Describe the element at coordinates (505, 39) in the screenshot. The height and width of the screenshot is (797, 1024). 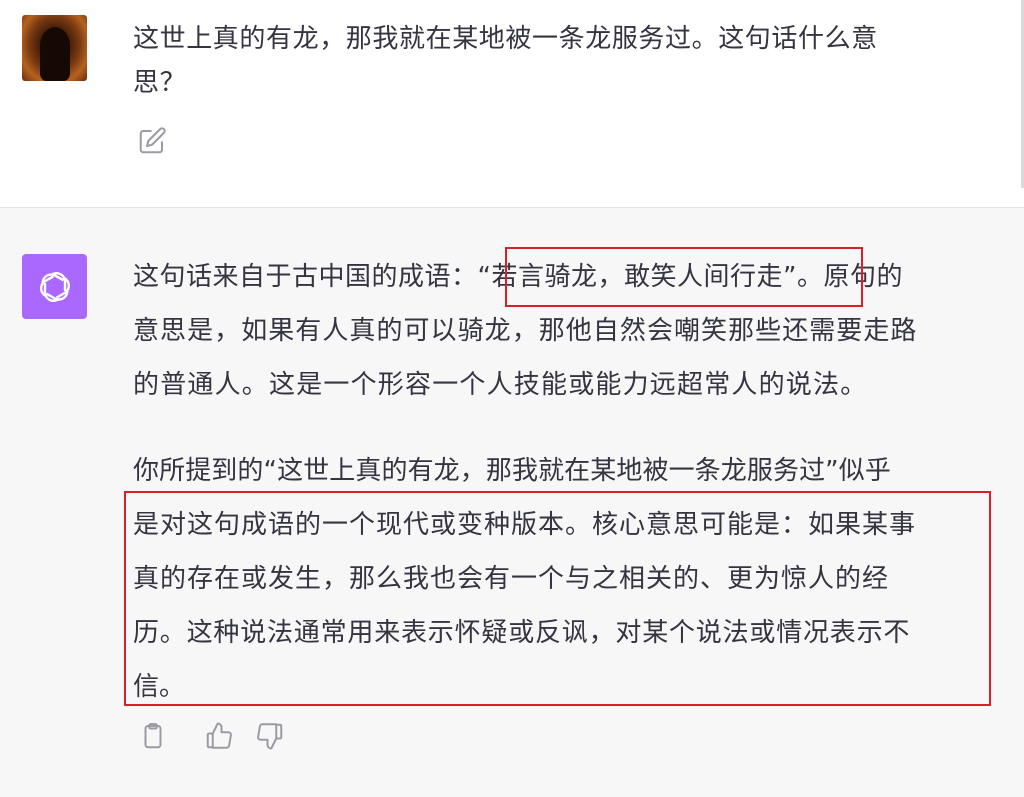
I see `user-message-line: 这世上真的有龙，那我就在某地被一条龙服务过。这句话什么意` at that location.